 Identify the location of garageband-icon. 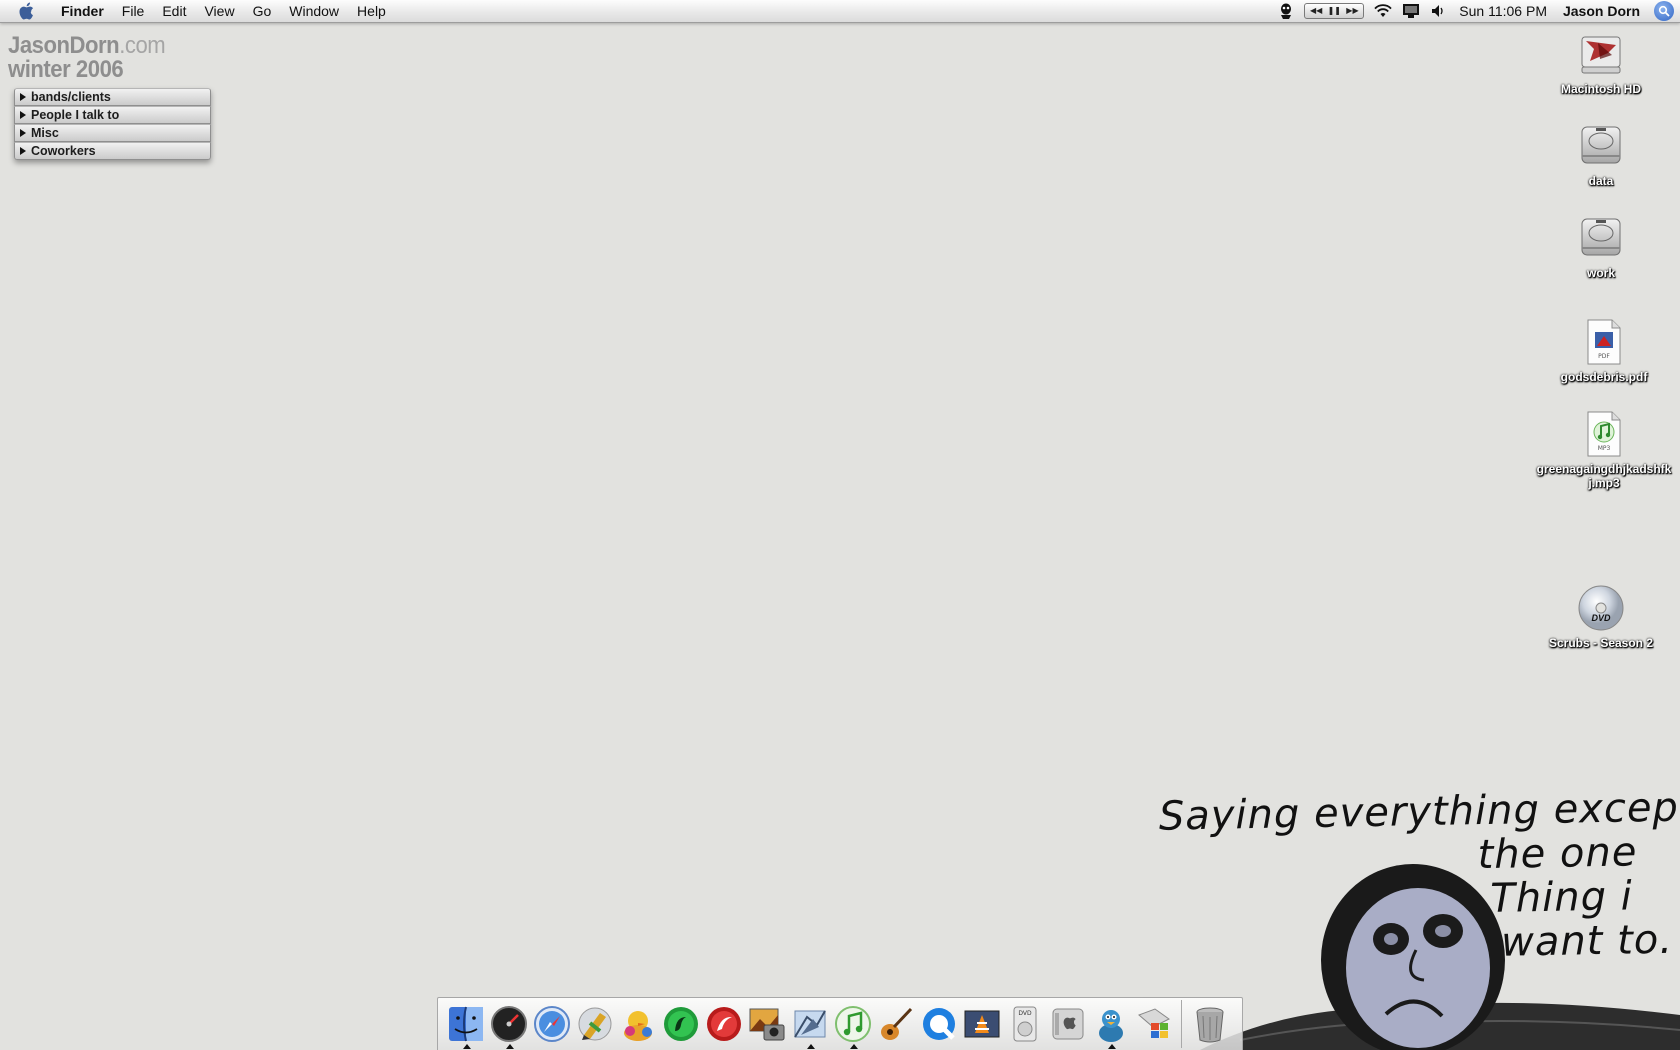
(896, 1023).